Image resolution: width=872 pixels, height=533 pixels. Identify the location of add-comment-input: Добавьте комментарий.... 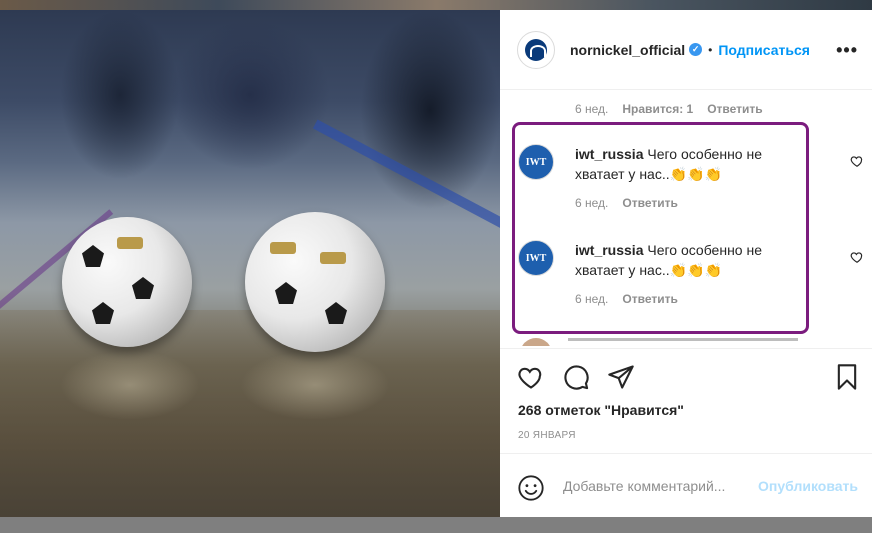
(644, 486).